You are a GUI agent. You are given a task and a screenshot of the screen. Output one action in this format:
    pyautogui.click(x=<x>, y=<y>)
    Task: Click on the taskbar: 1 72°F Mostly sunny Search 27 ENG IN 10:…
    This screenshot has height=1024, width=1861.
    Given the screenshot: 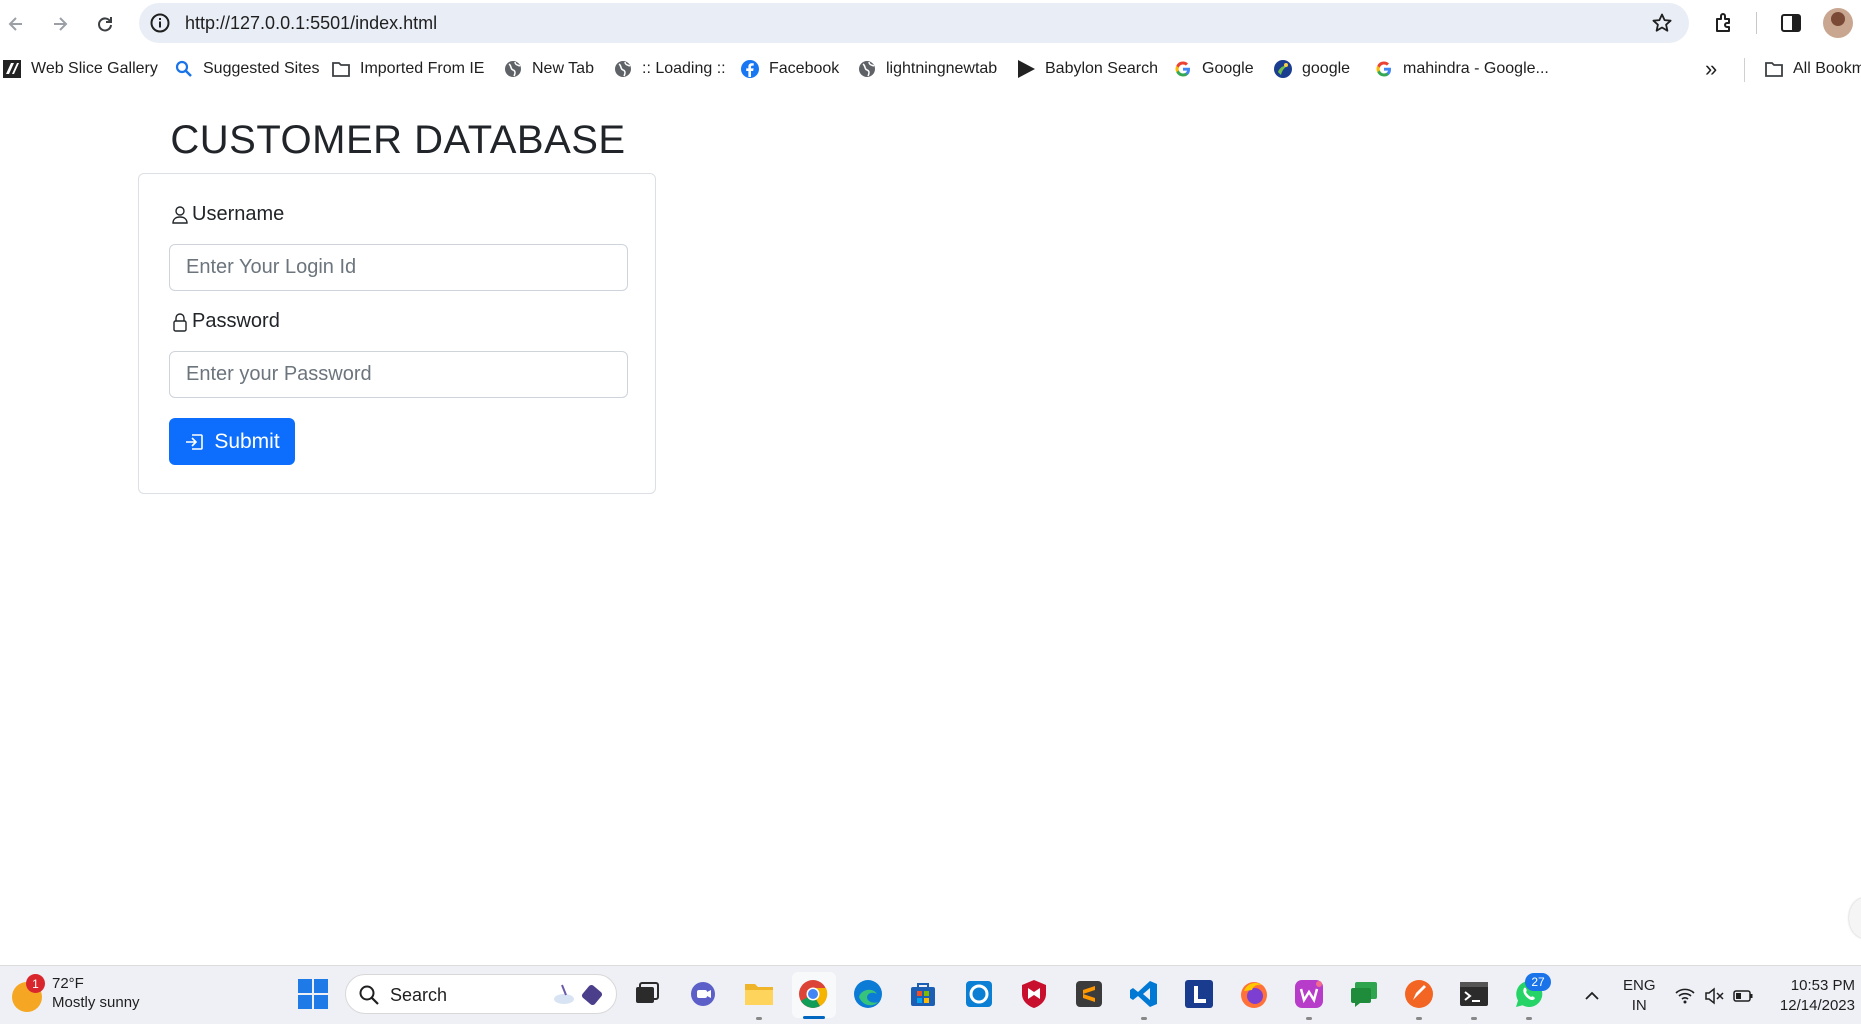 What is the action you would take?
    pyautogui.click(x=930, y=994)
    